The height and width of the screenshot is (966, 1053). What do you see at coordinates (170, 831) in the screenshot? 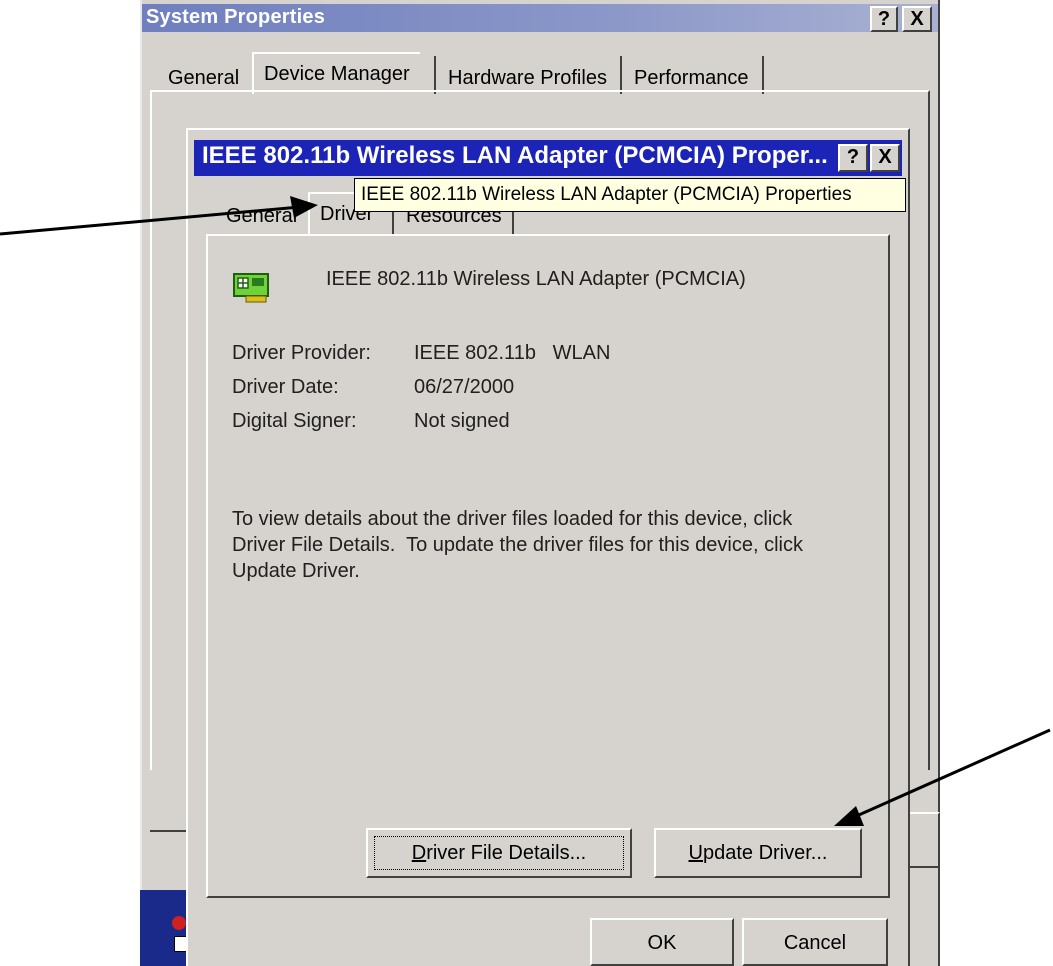
I see `outer-divider` at bounding box center [170, 831].